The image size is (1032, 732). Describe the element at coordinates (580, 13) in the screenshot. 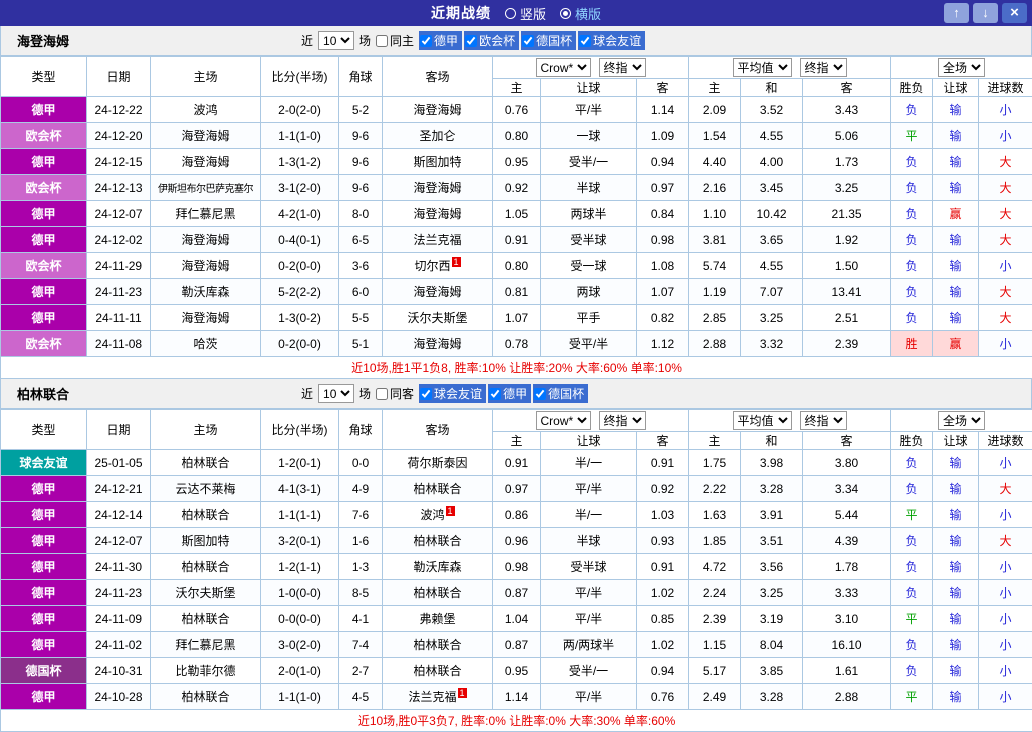

I see `layout-radio-horizontal: 横版` at that location.